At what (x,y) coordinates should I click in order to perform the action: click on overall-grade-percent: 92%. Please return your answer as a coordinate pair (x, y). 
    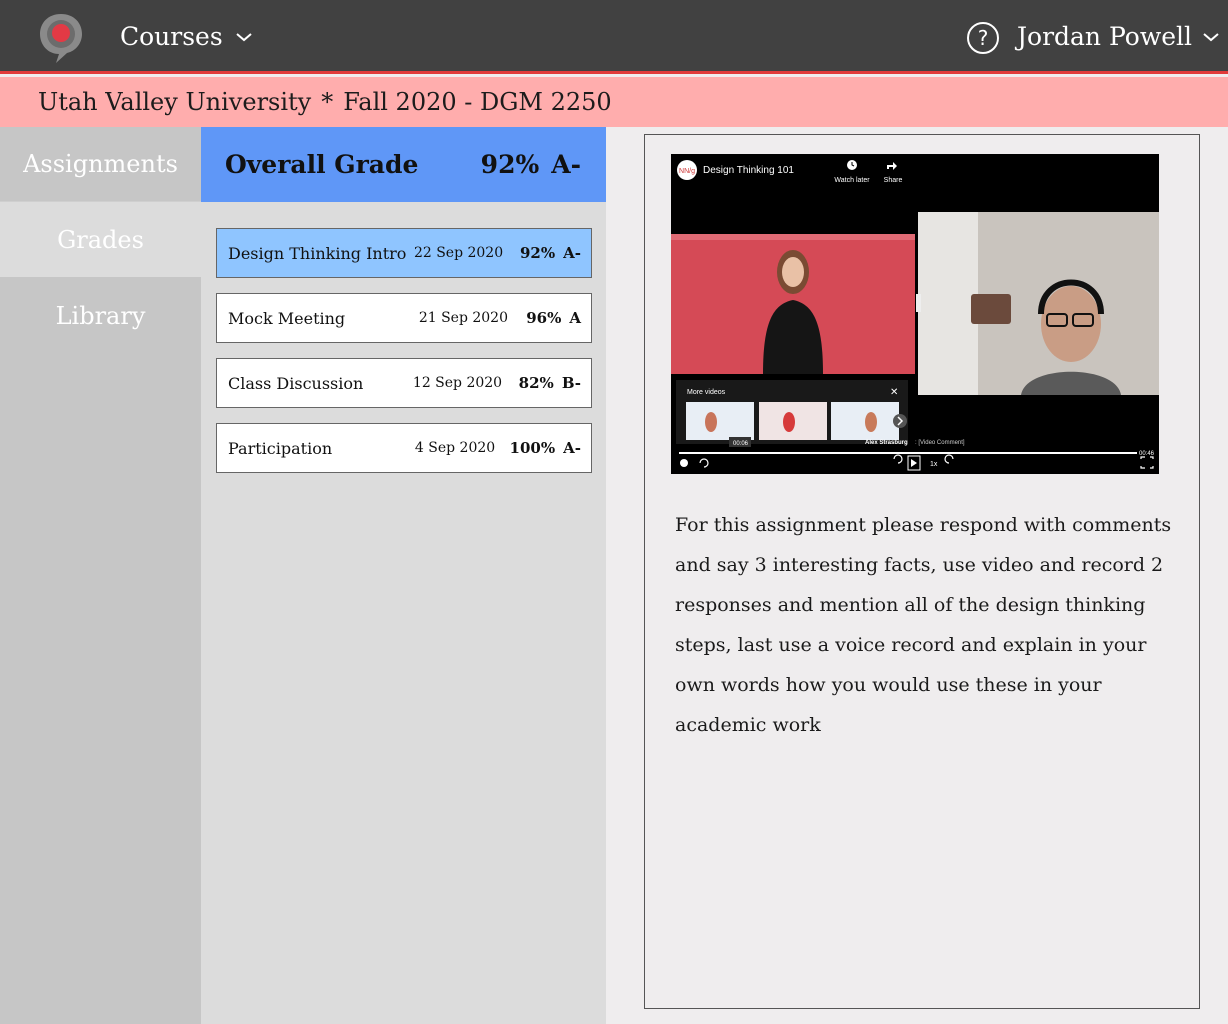
    Looking at the image, I should click on (510, 164).